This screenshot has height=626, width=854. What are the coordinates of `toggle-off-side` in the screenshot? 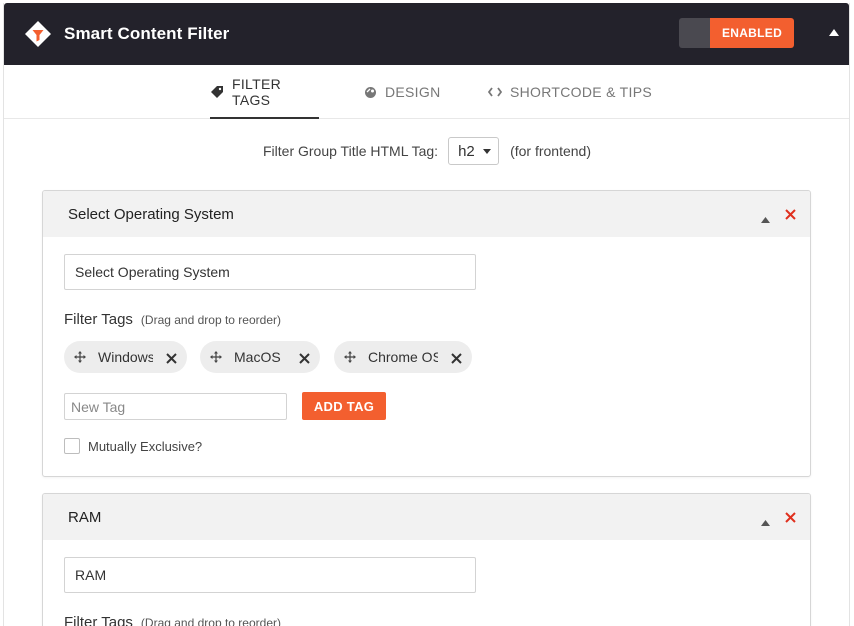 It's located at (694, 33).